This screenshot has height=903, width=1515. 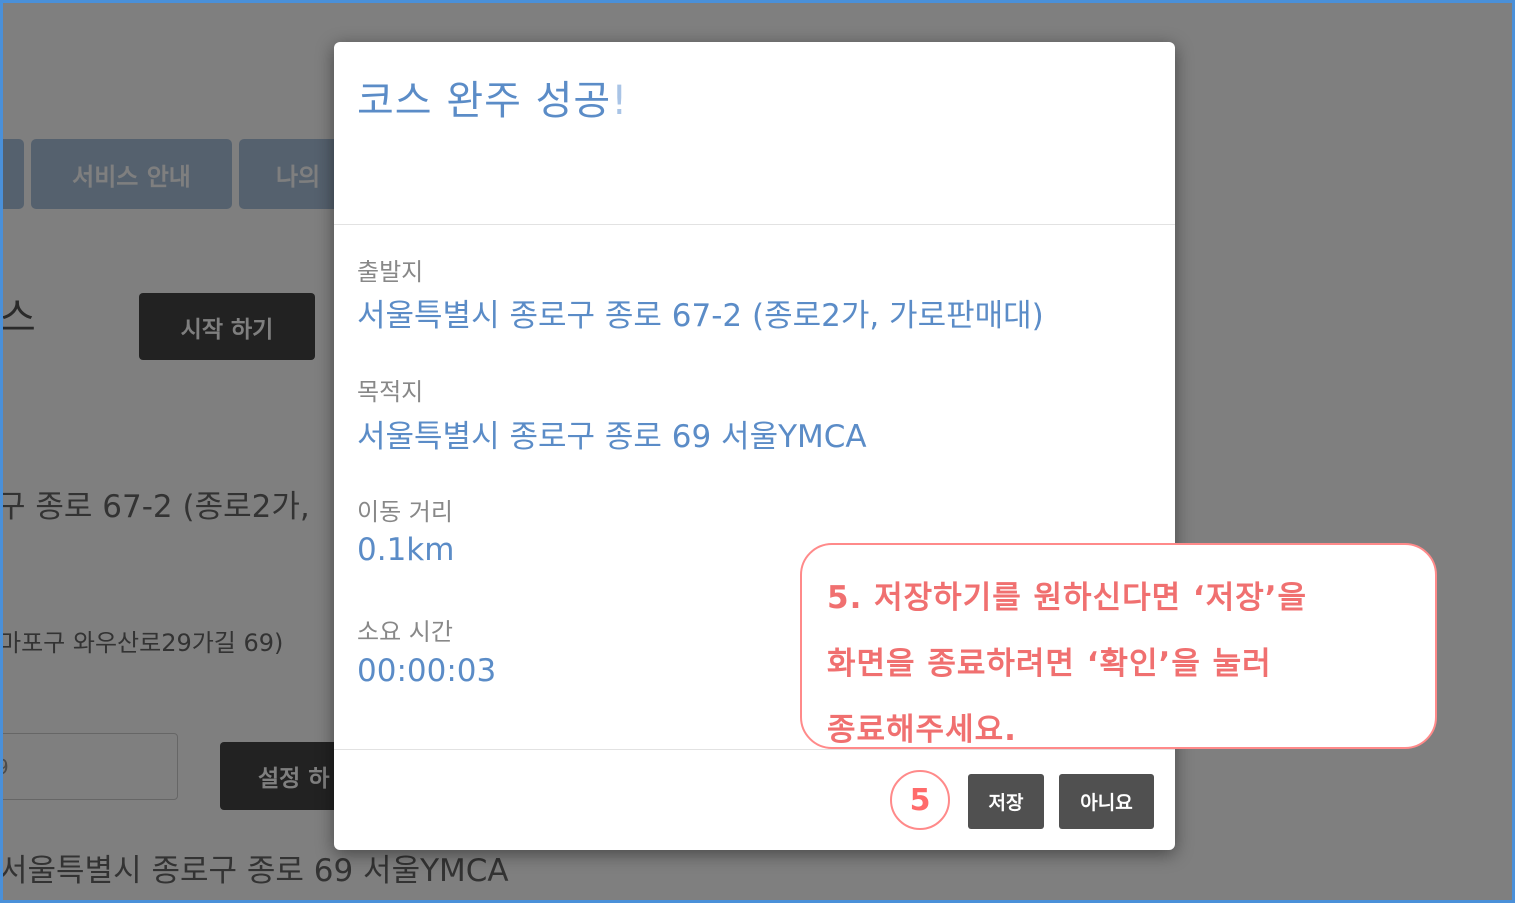 I want to click on destination-label: 목적지, so click(x=390, y=392).